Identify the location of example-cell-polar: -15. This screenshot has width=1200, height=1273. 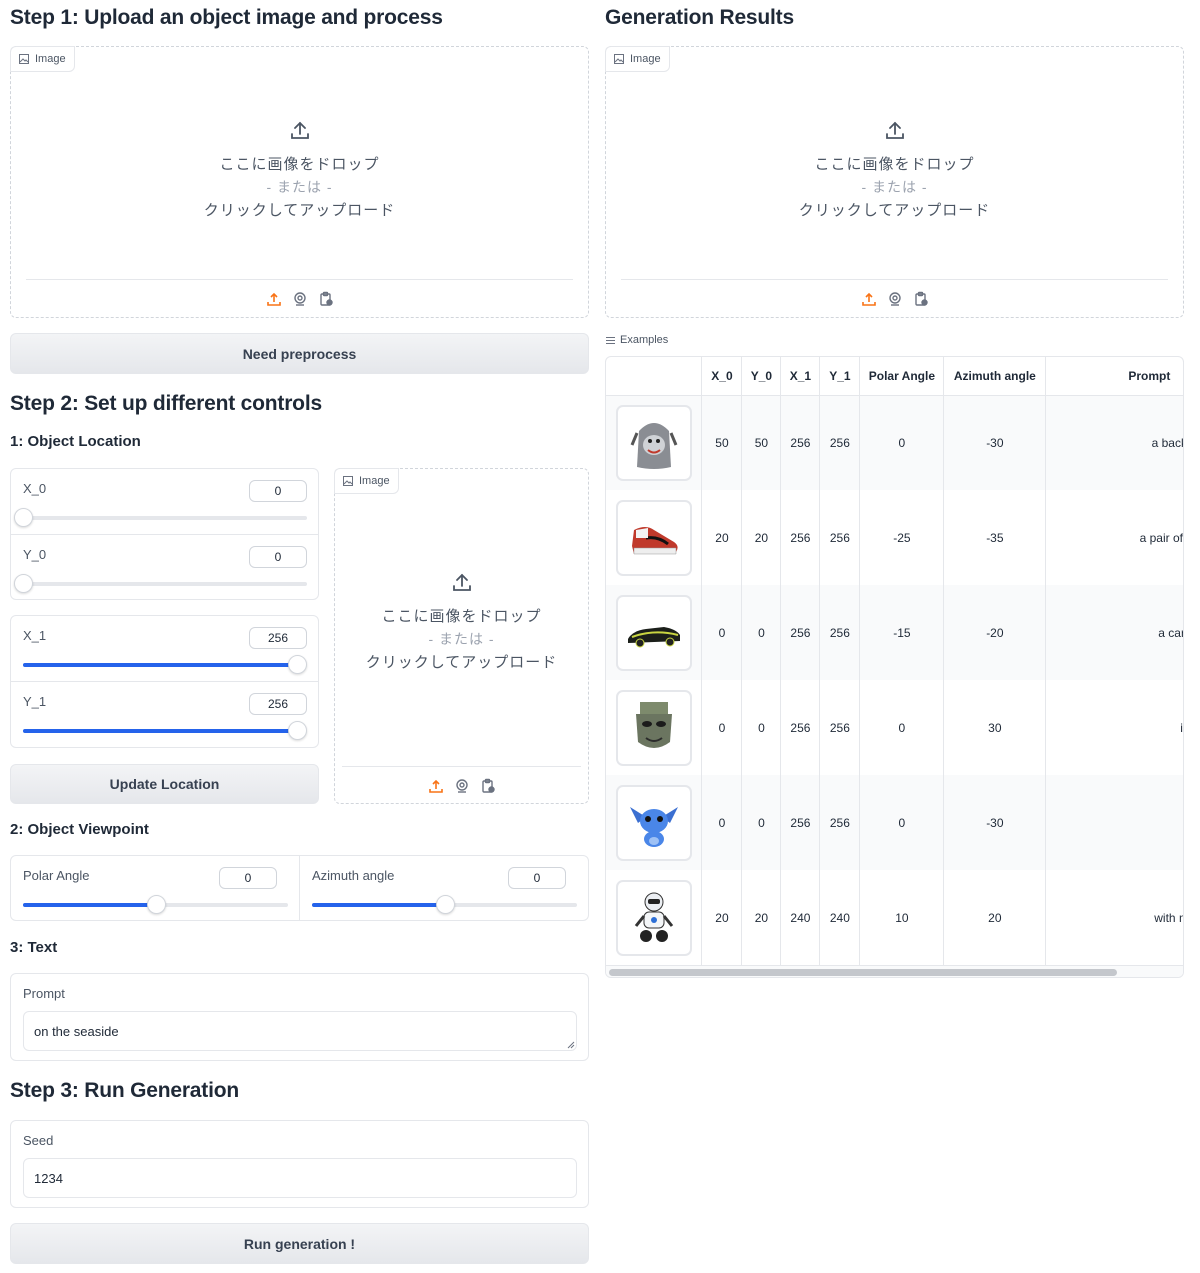
(902, 632).